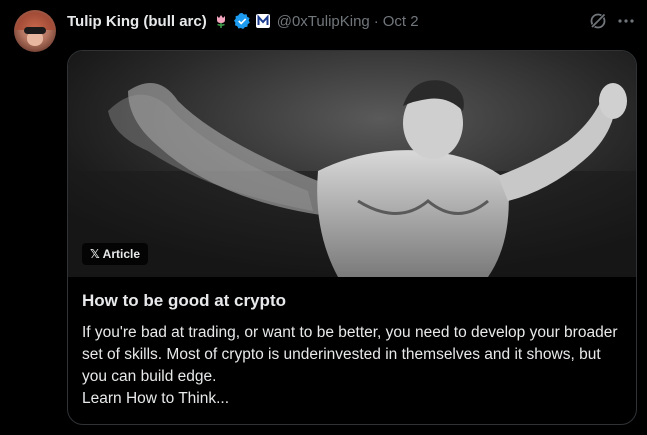 Image resolution: width=647 pixels, height=435 pixels. Describe the element at coordinates (323, 21) in the screenshot. I see `handle: @0xTulipKing` at that location.